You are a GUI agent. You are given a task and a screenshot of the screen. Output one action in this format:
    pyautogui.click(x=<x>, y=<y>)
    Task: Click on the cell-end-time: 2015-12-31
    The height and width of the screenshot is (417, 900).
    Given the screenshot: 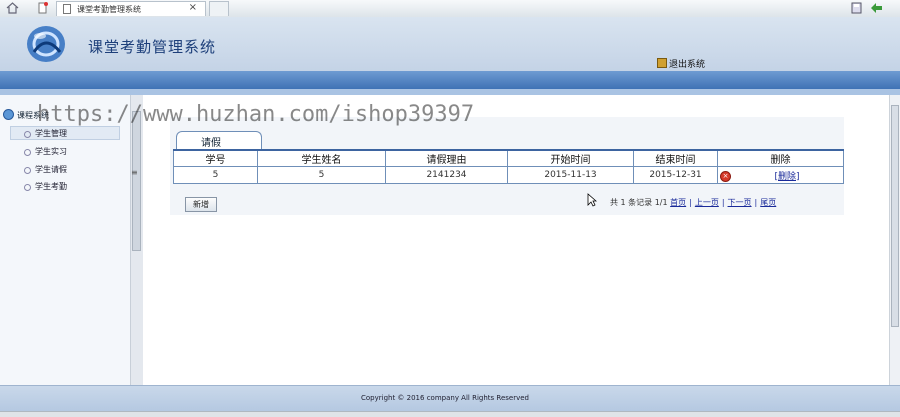 What is the action you would take?
    pyautogui.click(x=675, y=175)
    